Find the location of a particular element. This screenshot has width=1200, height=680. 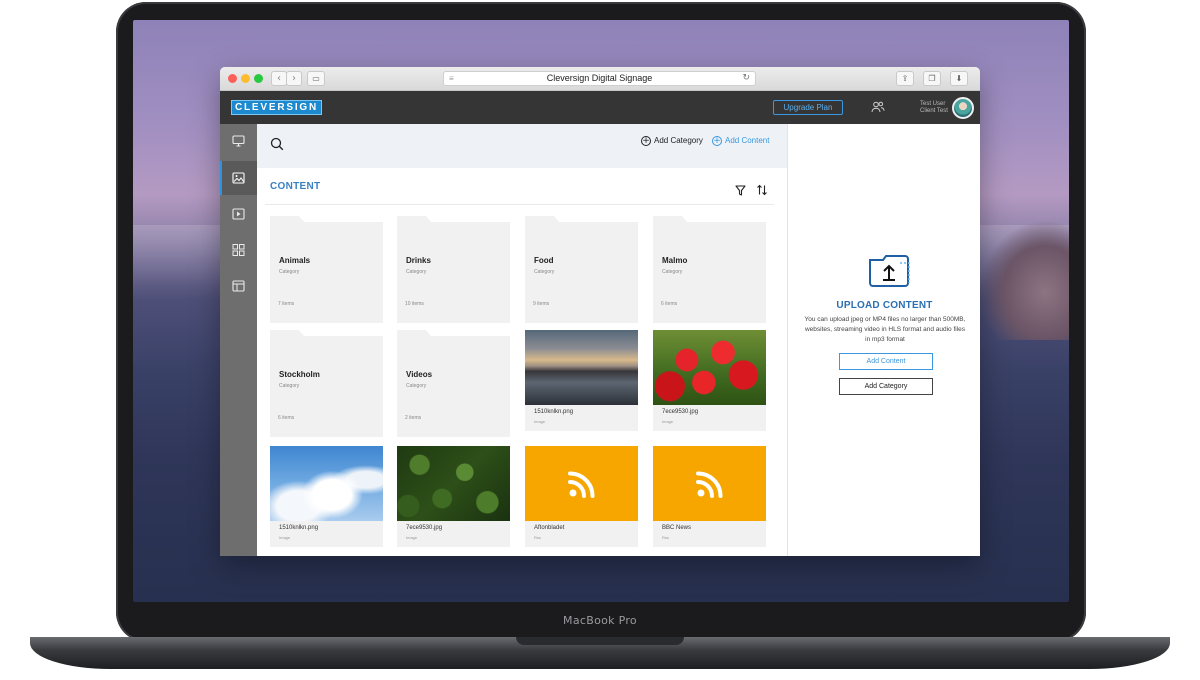

forward-button: › is located at coordinates (294, 78).